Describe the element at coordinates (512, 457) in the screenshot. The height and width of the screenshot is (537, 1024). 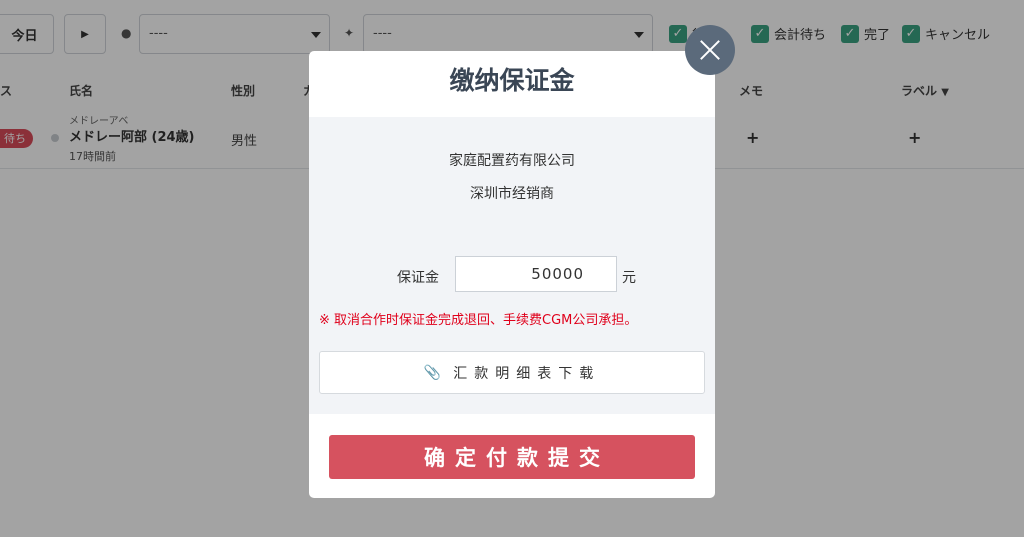
I see `confirm-payment-button: 确定付款提交` at that location.